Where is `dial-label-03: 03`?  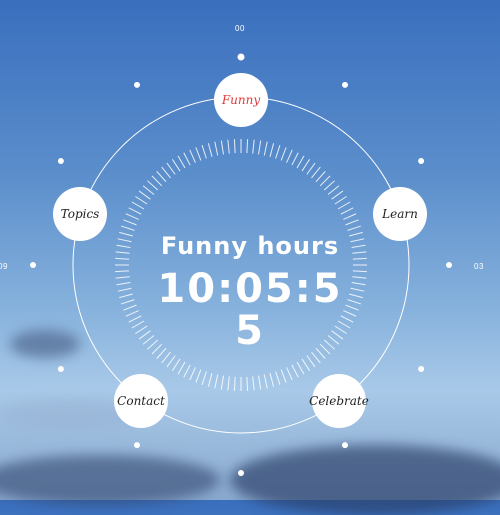 dial-label-03: 03 is located at coordinates (479, 266).